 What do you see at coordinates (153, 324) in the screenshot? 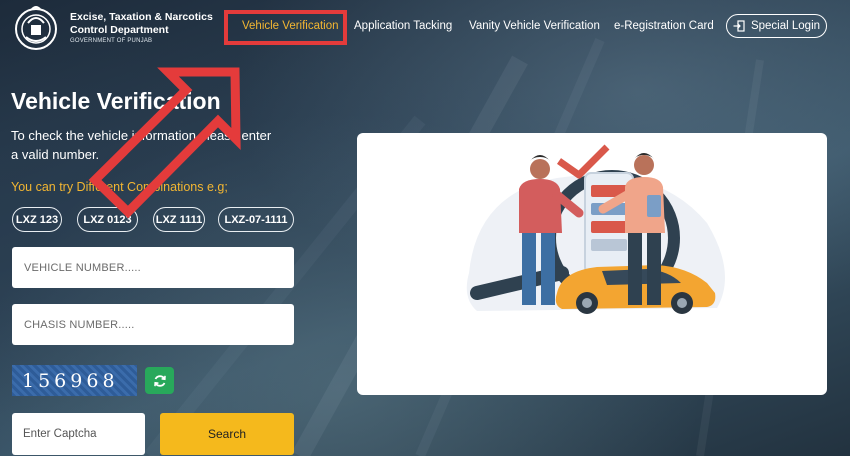
I see `chasis-number-input` at bounding box center [153, 324].